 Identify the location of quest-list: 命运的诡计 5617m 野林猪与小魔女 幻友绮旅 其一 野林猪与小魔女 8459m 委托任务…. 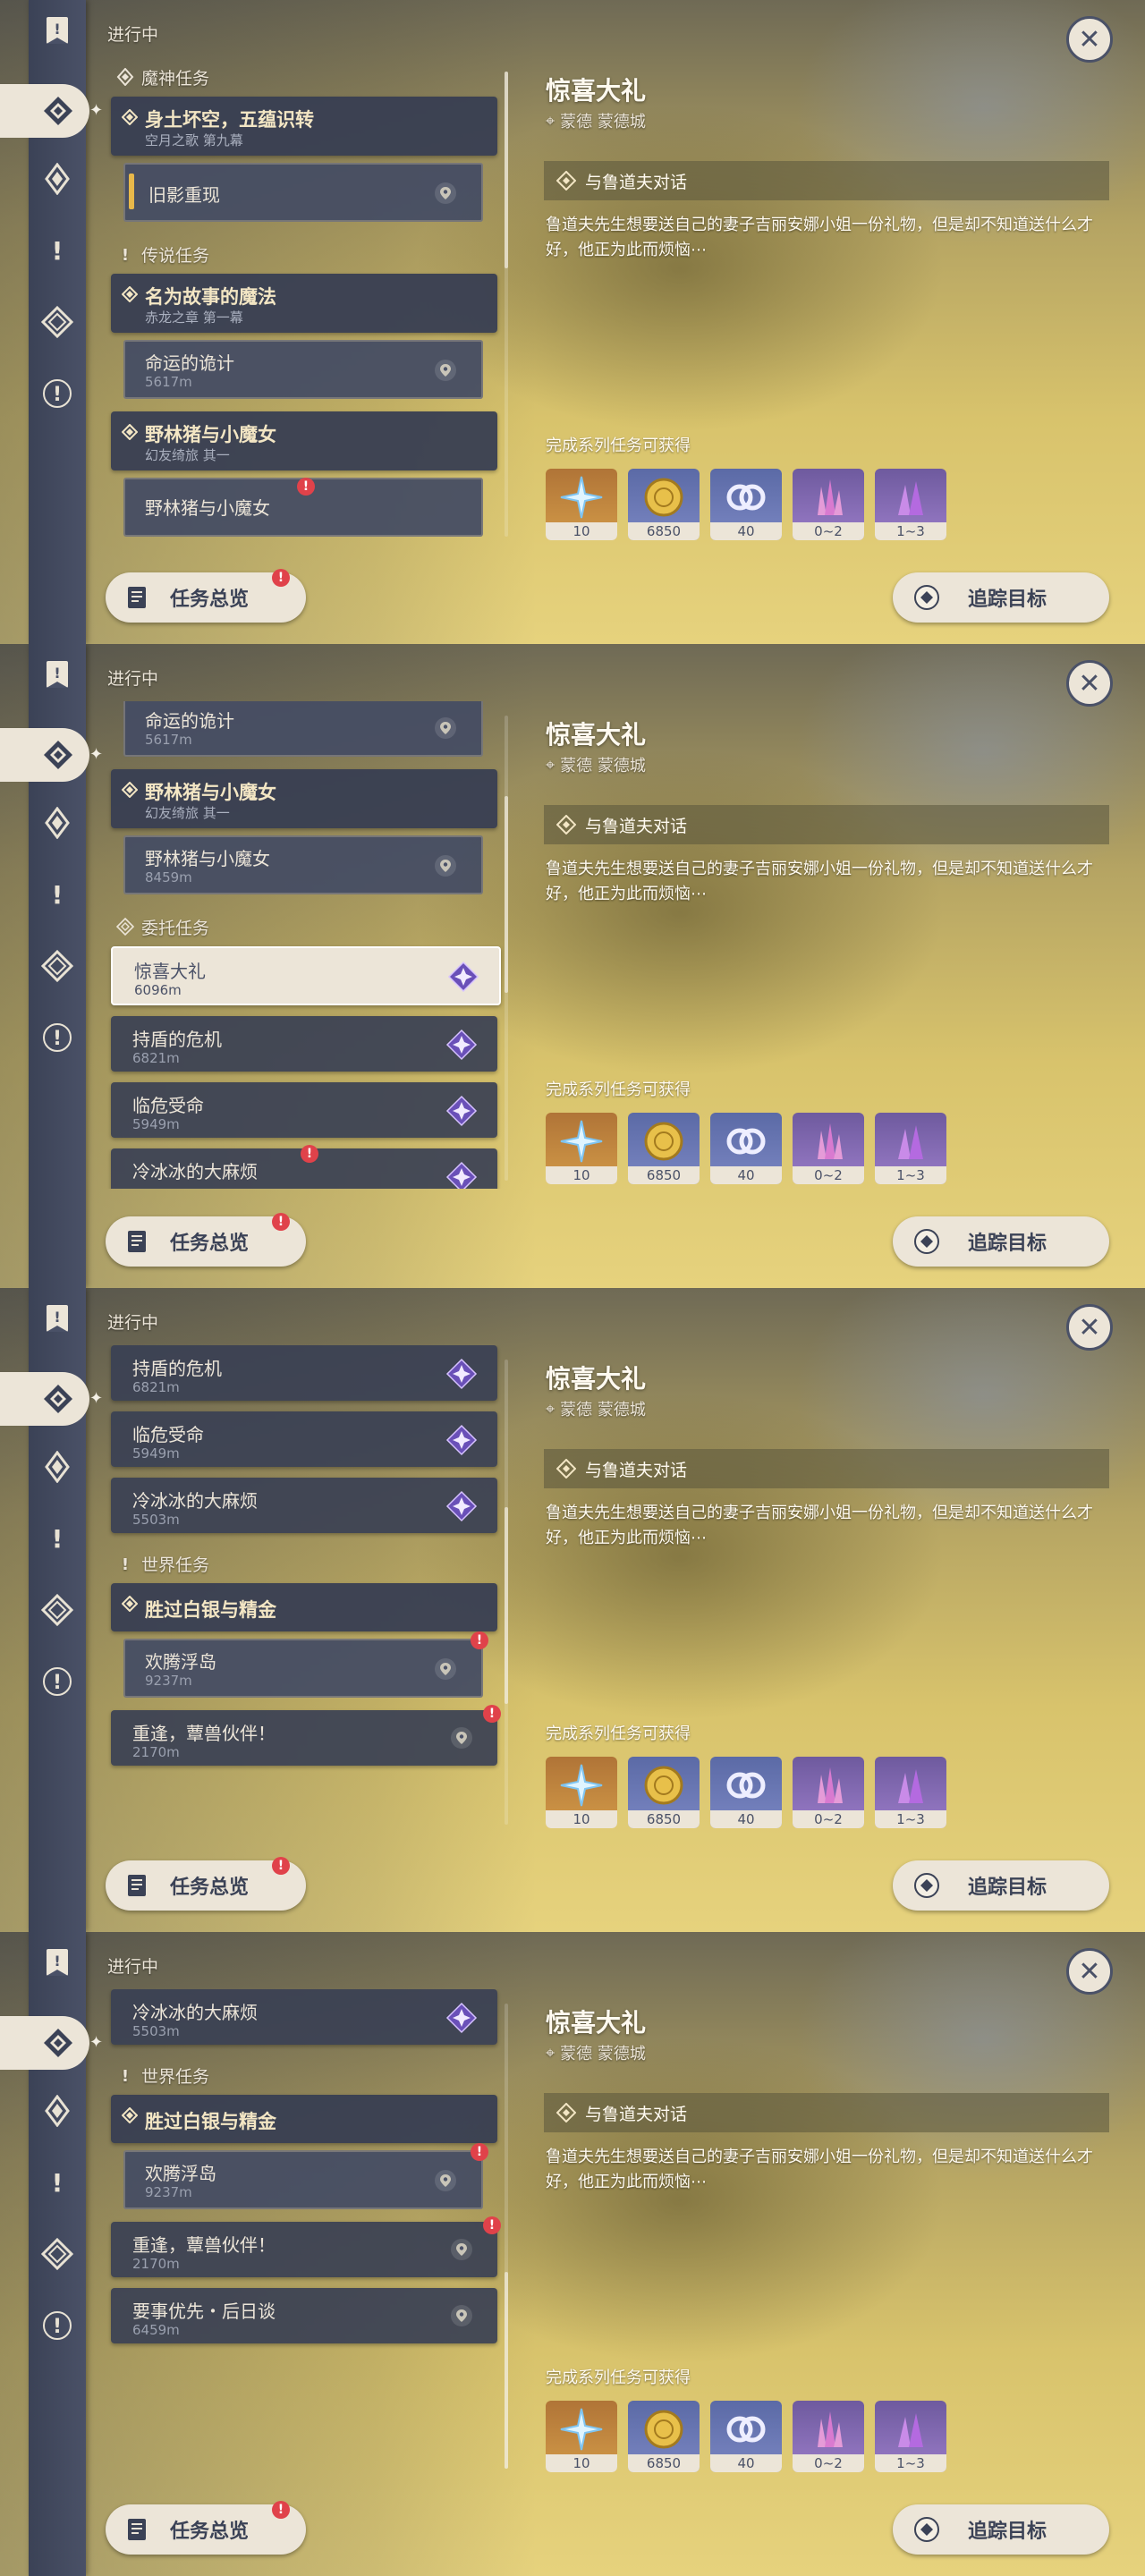
(305, 945).